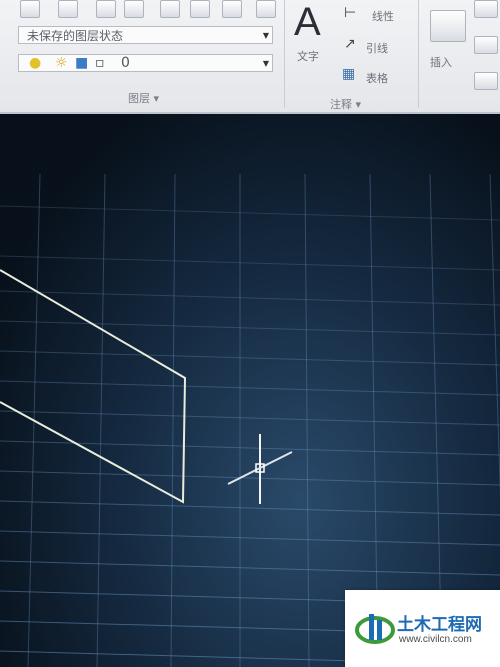  Describe the element at coordinates (439, 625) in the screenshot. I see `watermark-title: 土木工程网` at that location.